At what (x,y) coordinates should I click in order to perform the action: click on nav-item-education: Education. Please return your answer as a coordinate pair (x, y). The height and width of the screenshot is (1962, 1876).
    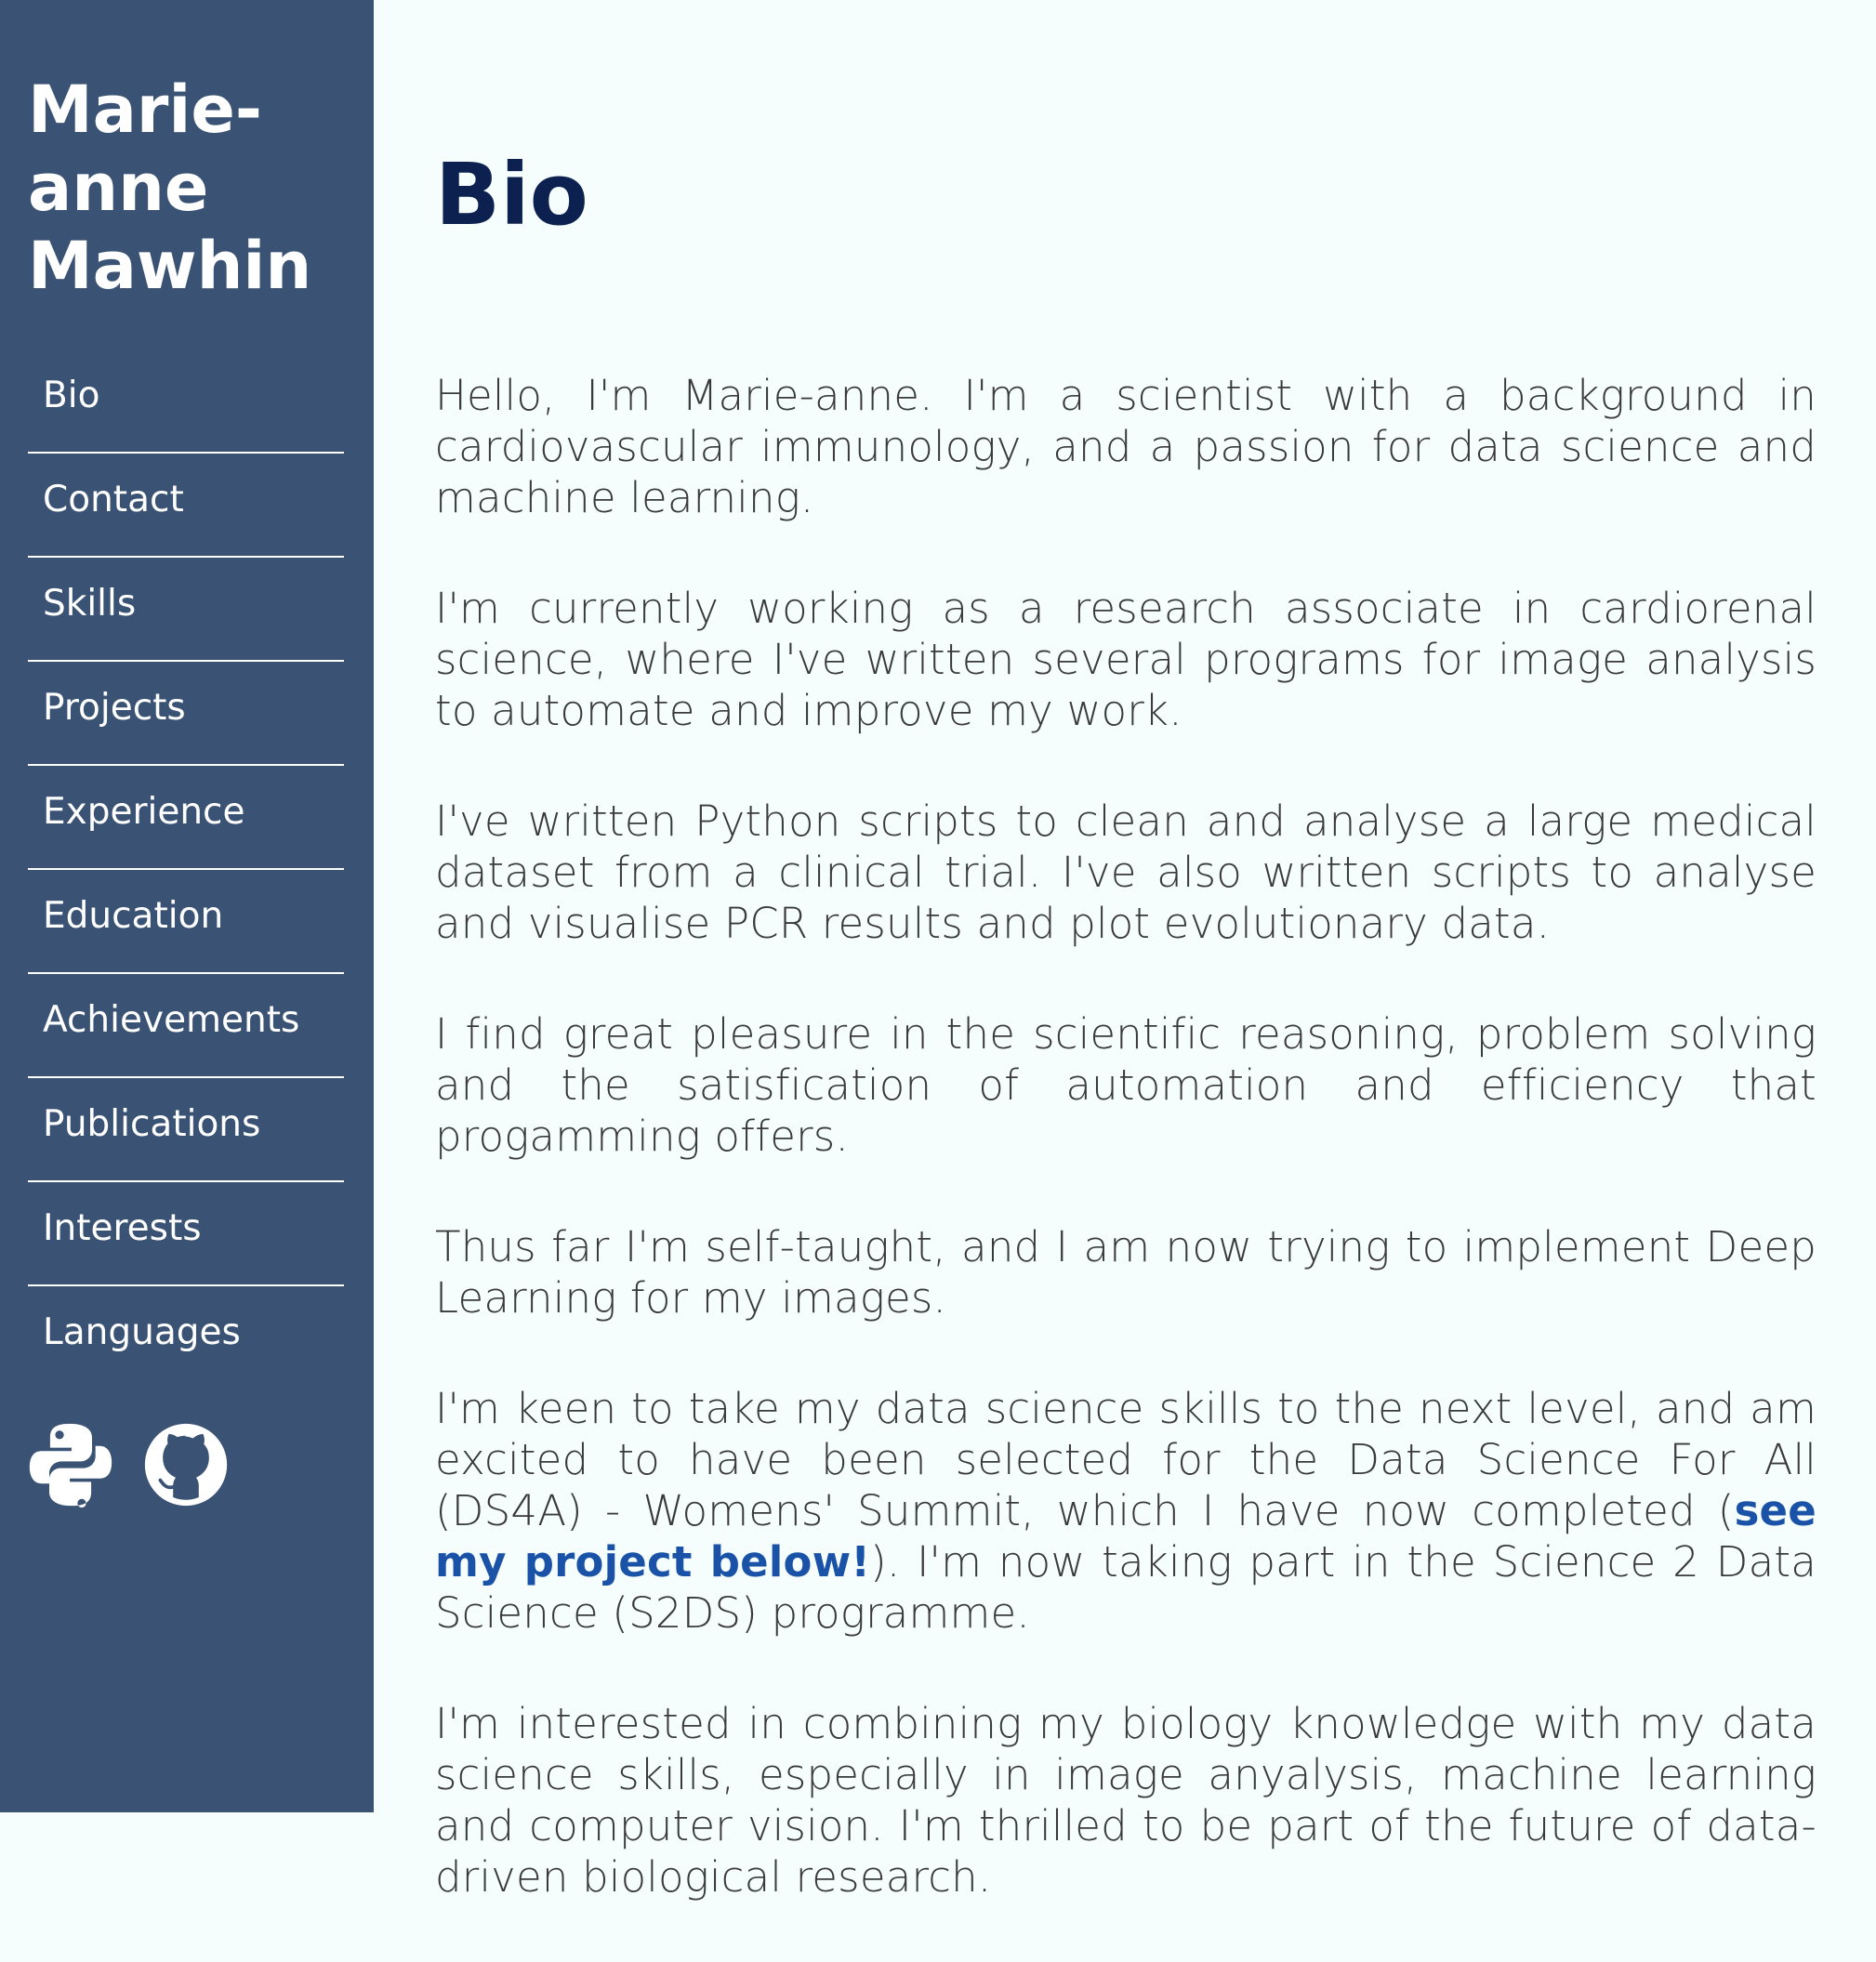
    Looking at the image, I should click on (186, 922).